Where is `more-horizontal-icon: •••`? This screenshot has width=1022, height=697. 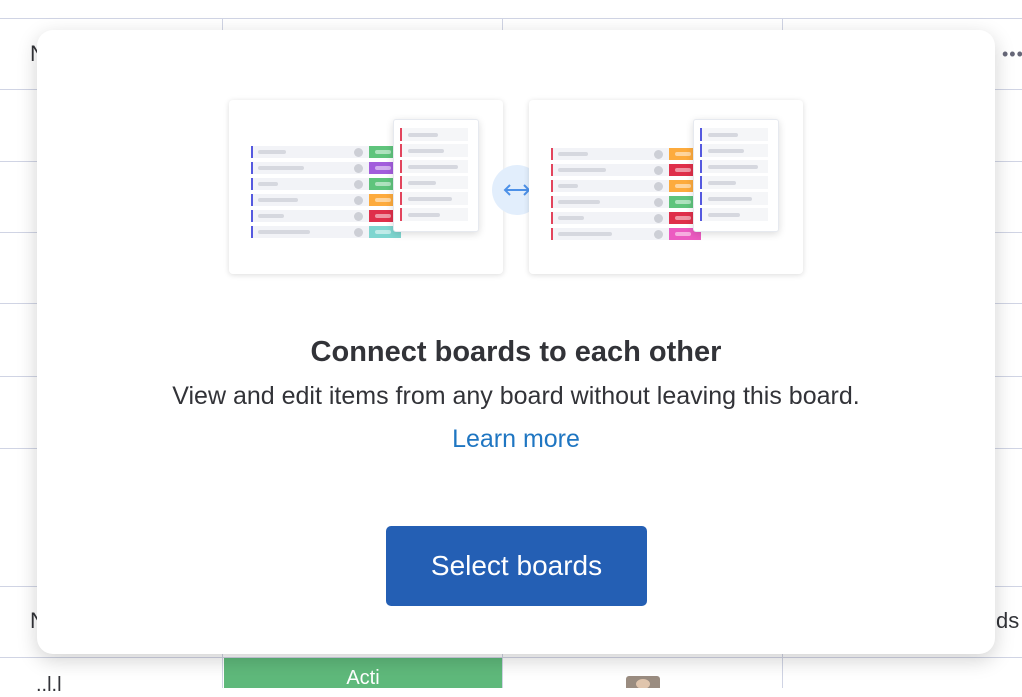 more-horizontal-icon: ••• is located at coordinates (1012, 54).